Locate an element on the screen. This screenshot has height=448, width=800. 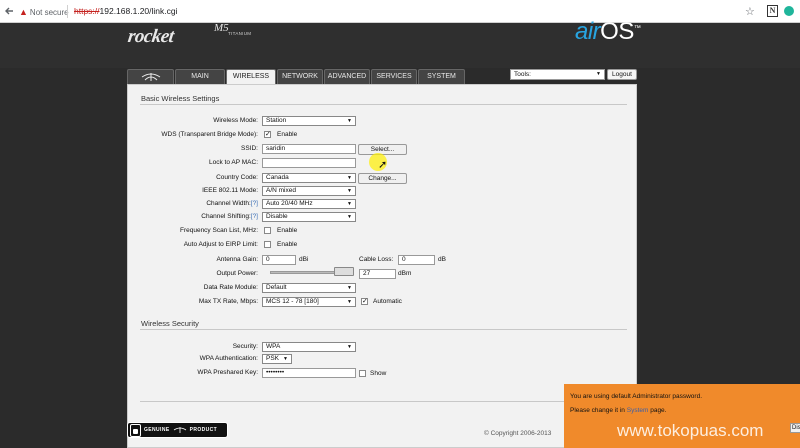
tab-ubnt is located at coordinates (150, 76).